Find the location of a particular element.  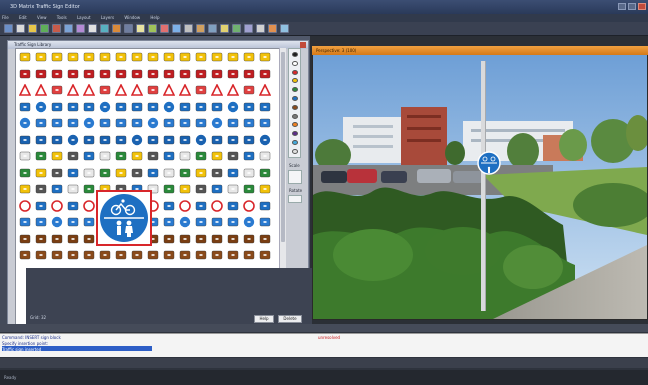

menu-help: Help is located at coordinates (154, 17).